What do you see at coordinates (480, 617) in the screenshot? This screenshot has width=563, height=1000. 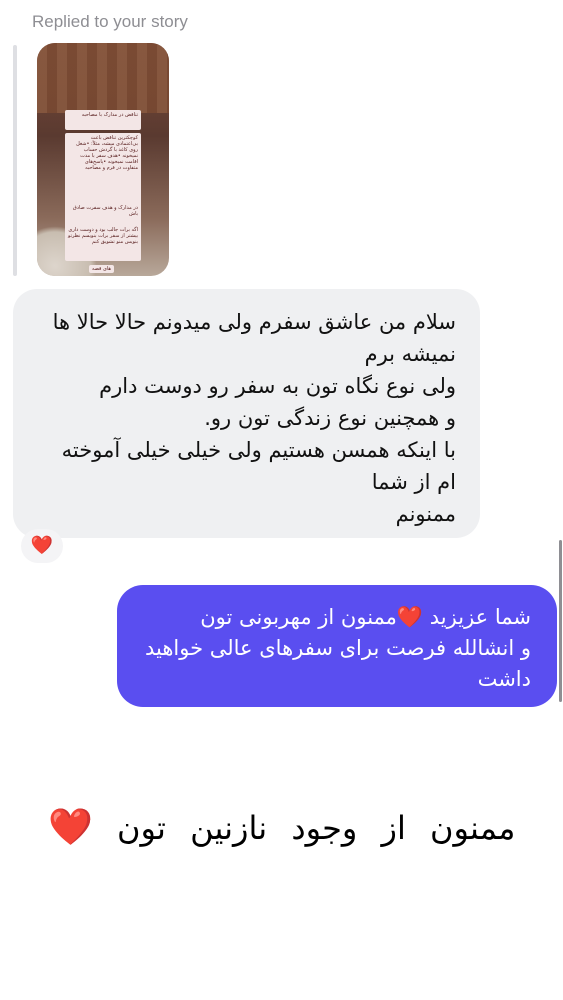 I see `message-text: شما عزیزید` at bounding box center [480, 617].